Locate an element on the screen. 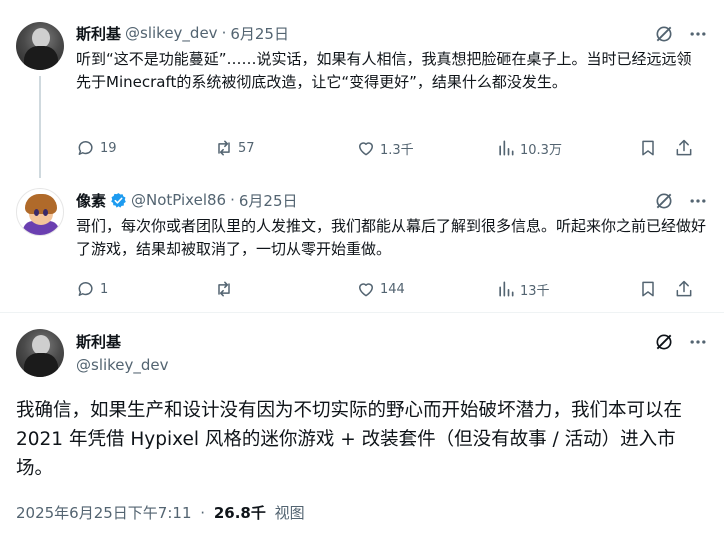 This screenshot has height=540, width=724. author-name: 像素 is located at coordinates (91, 200).